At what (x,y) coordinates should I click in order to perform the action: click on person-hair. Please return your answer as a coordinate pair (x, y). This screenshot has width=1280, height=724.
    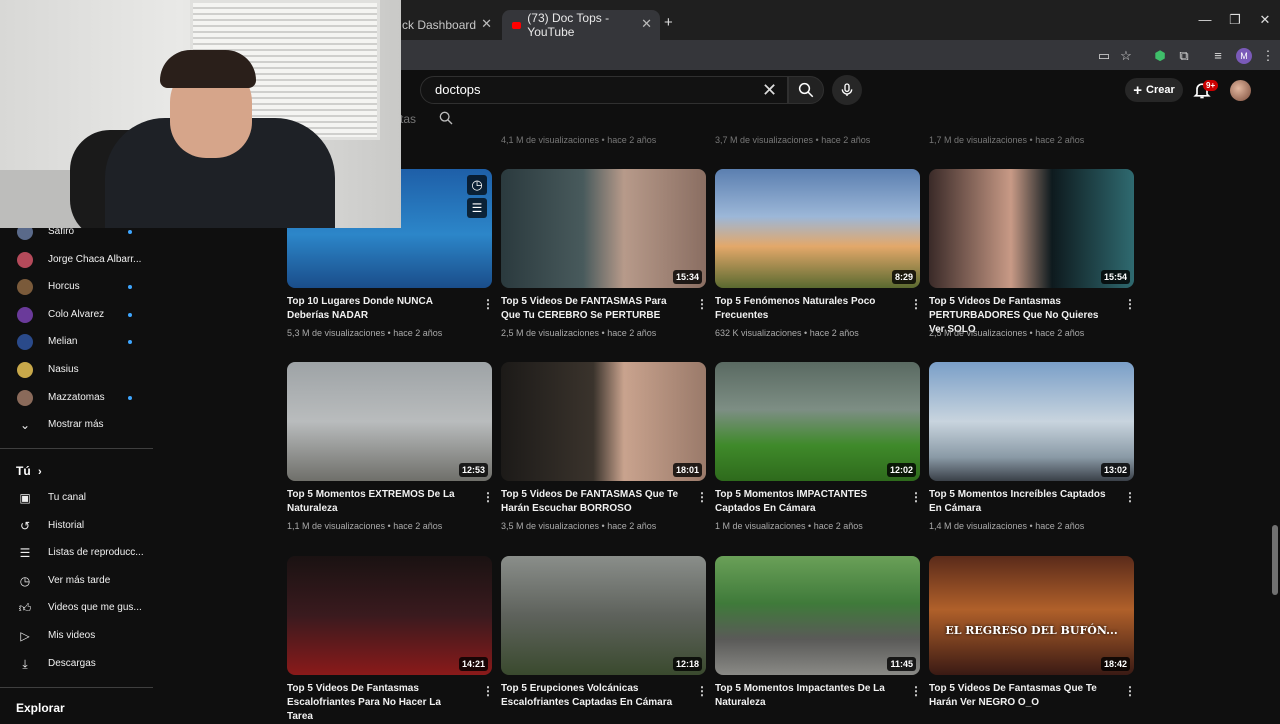
    Looking at the image, I should click on (208, 69).